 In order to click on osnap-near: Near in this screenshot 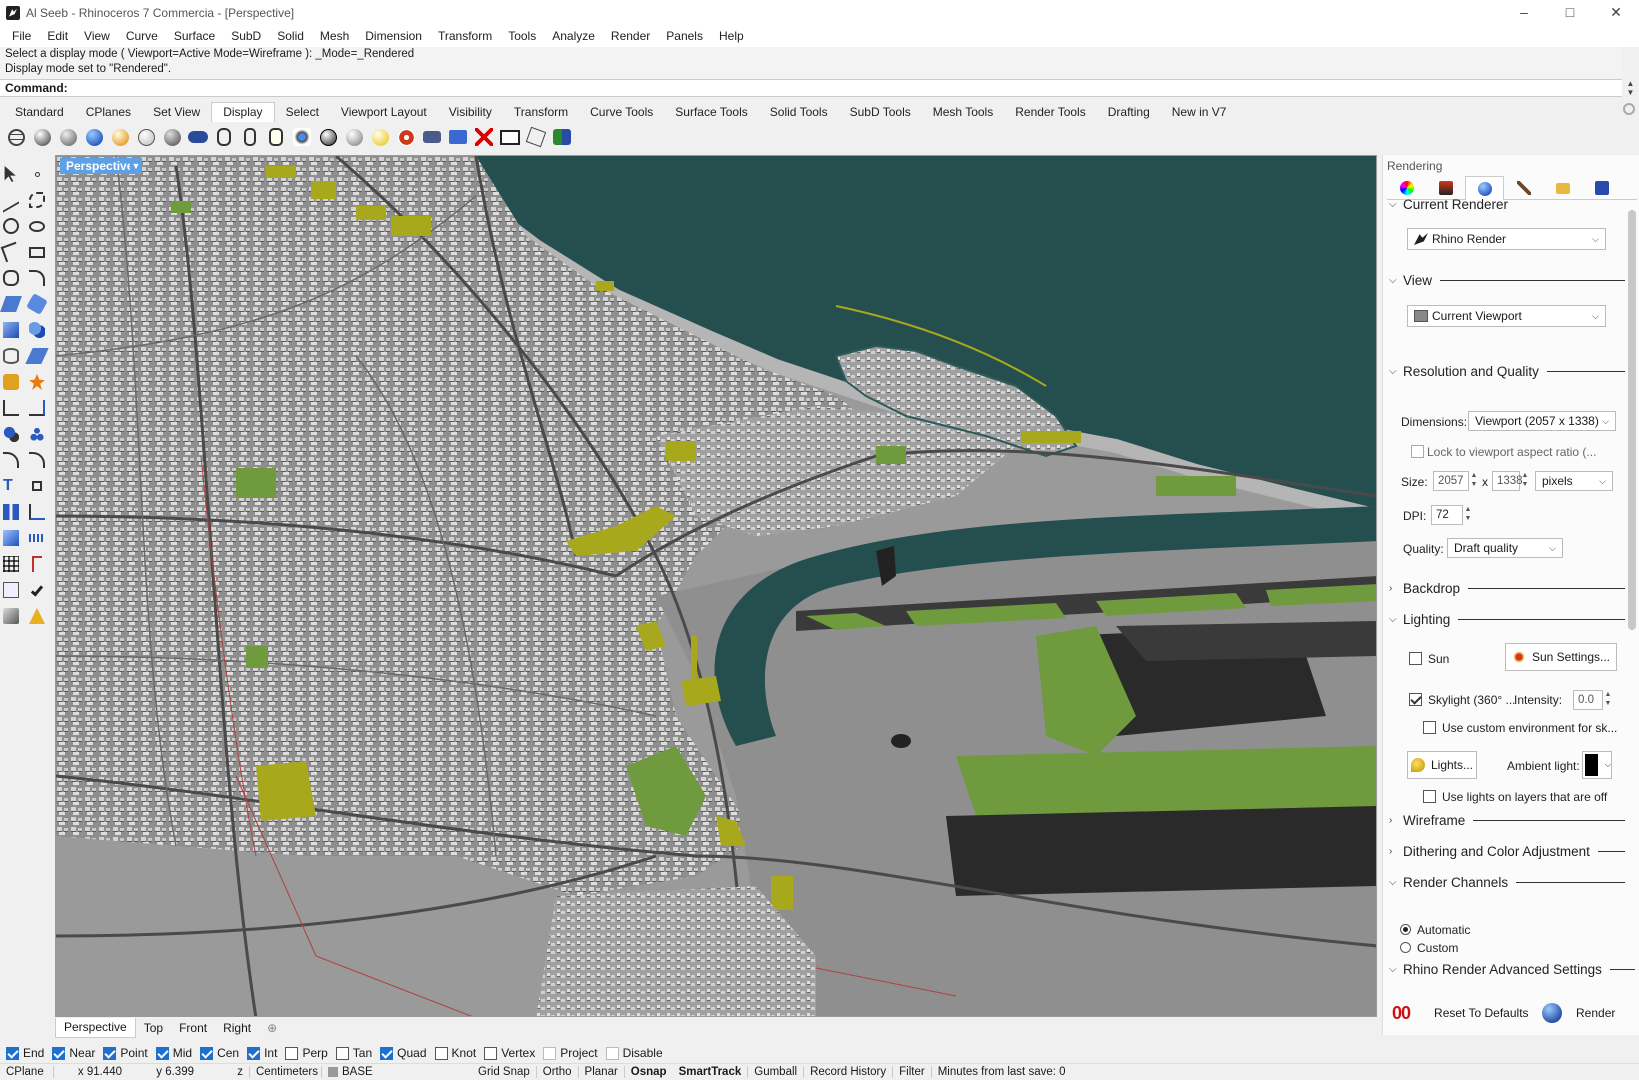, I will do `click(73, 1053)`.